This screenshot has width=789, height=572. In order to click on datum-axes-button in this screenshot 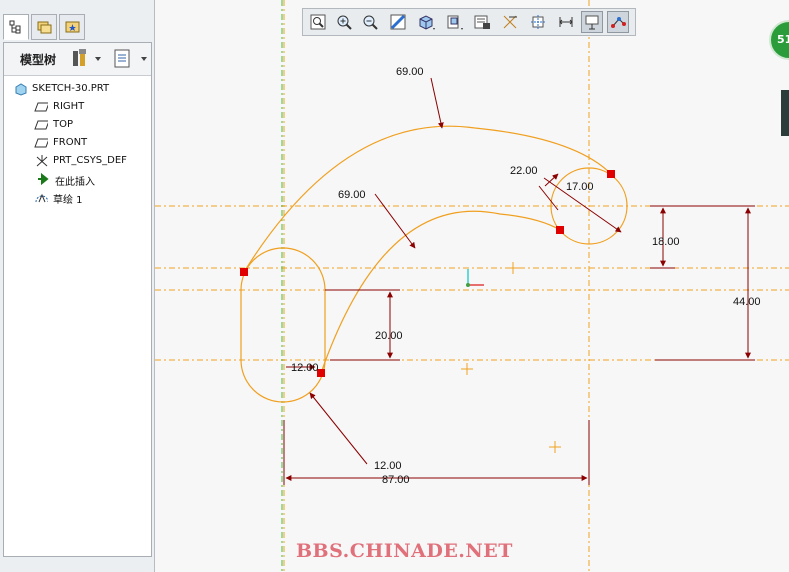, I will do `click(538, 22)`.